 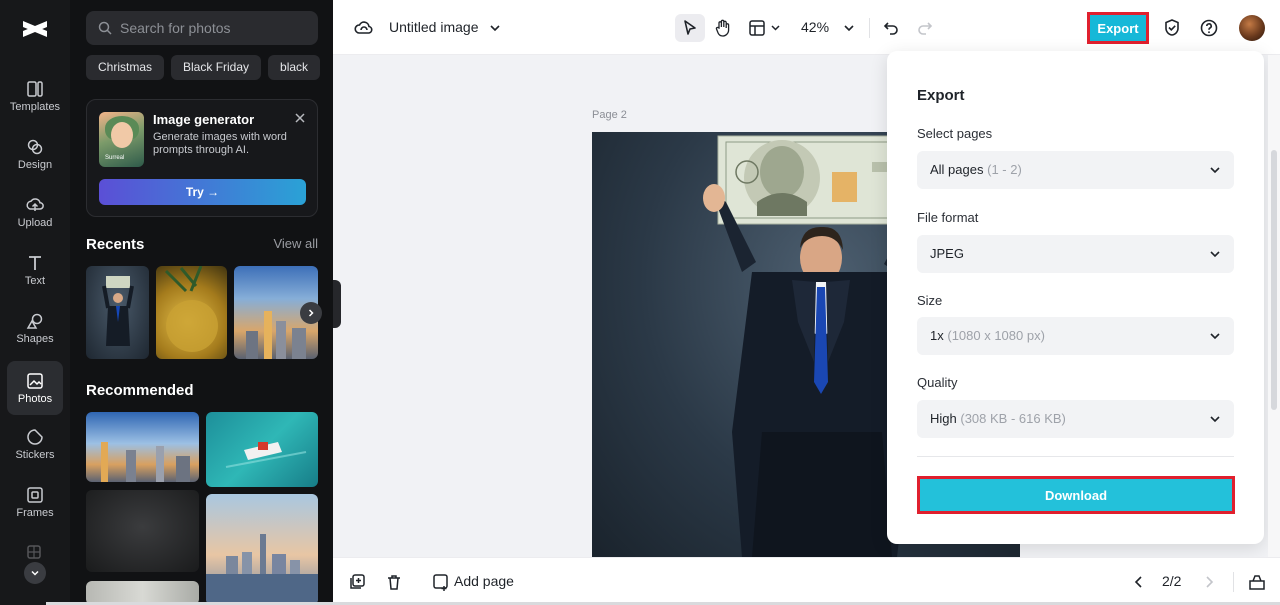 What do you see at coordinates (215, 28) in the screenshot?
I see `search-input` at bounding box center [215, 28].